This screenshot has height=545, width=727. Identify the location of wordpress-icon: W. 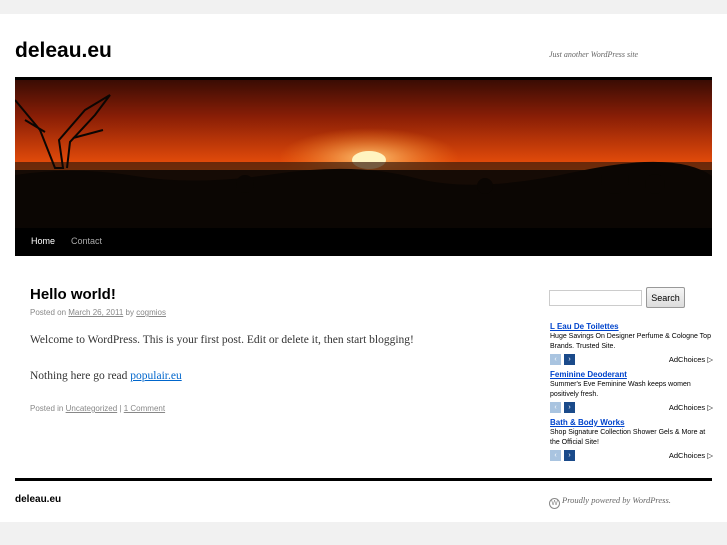
(554, 503).